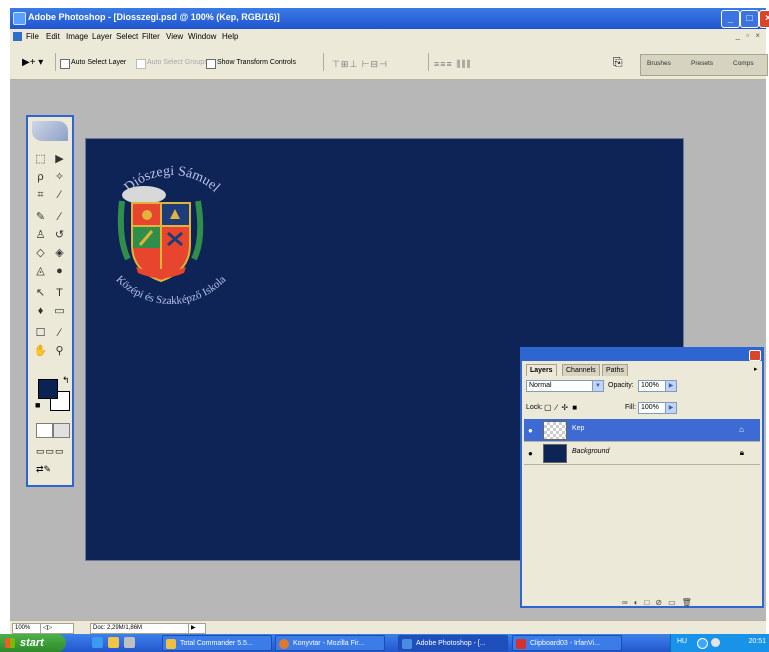 The image size is (769, 652). I want to click on irfanview-icon, so click(521, 644).